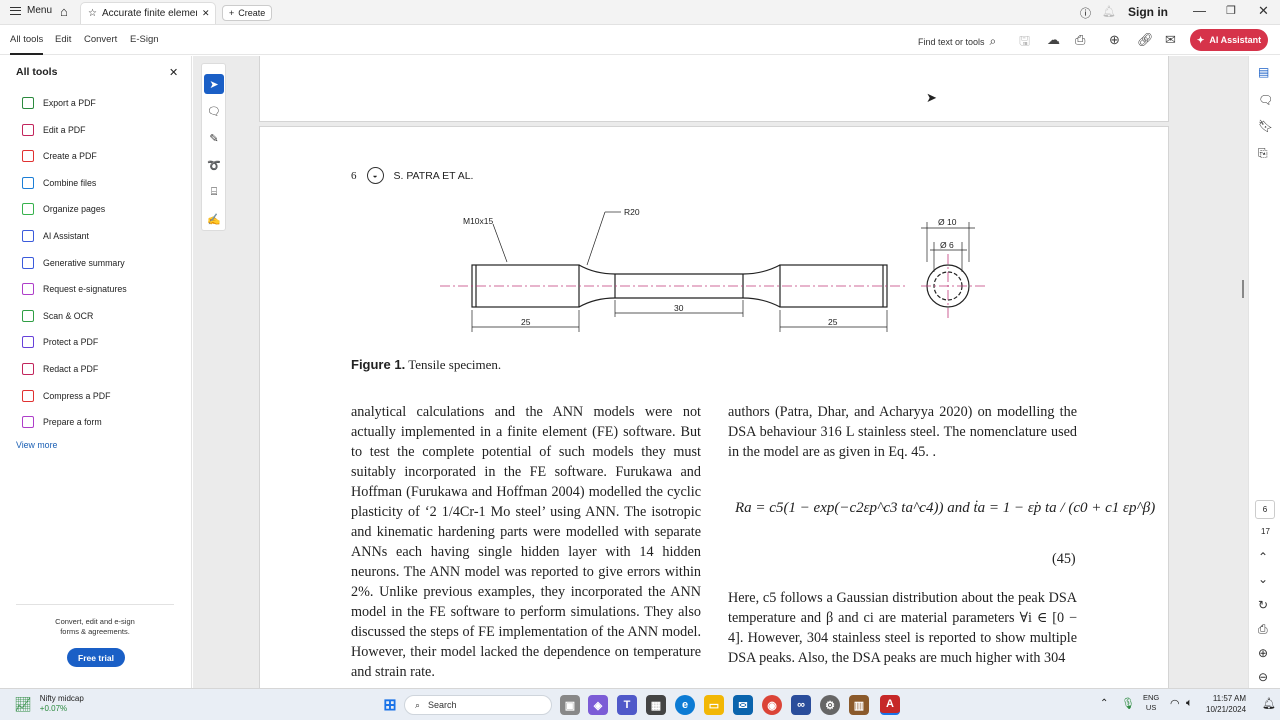 This screenshot has height=720, width=1280. What do you see at coordinates (23, 703) in the screenshot?
I see `chart-icon: 📈︎` at bounding box center [23, 703].